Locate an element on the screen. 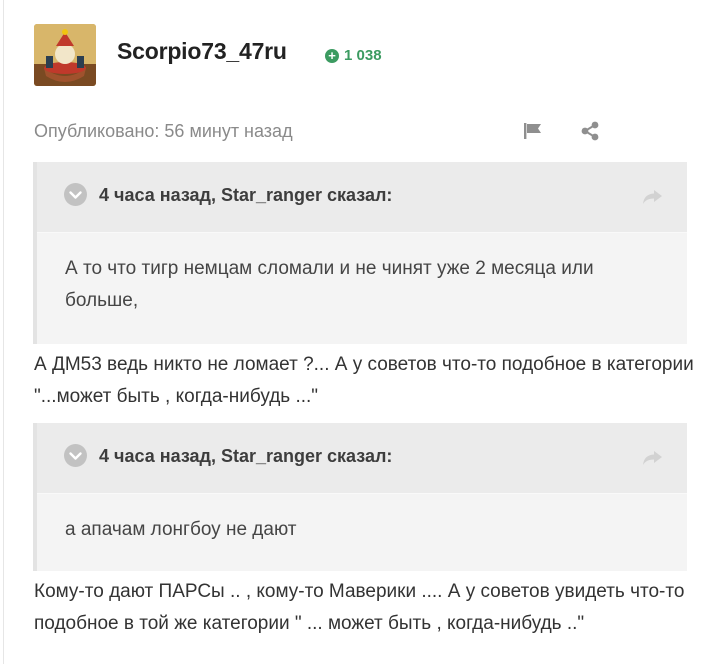 The image size is (720, 664). reputation-badge: + 1 038 is located at coordinates (353, 55).